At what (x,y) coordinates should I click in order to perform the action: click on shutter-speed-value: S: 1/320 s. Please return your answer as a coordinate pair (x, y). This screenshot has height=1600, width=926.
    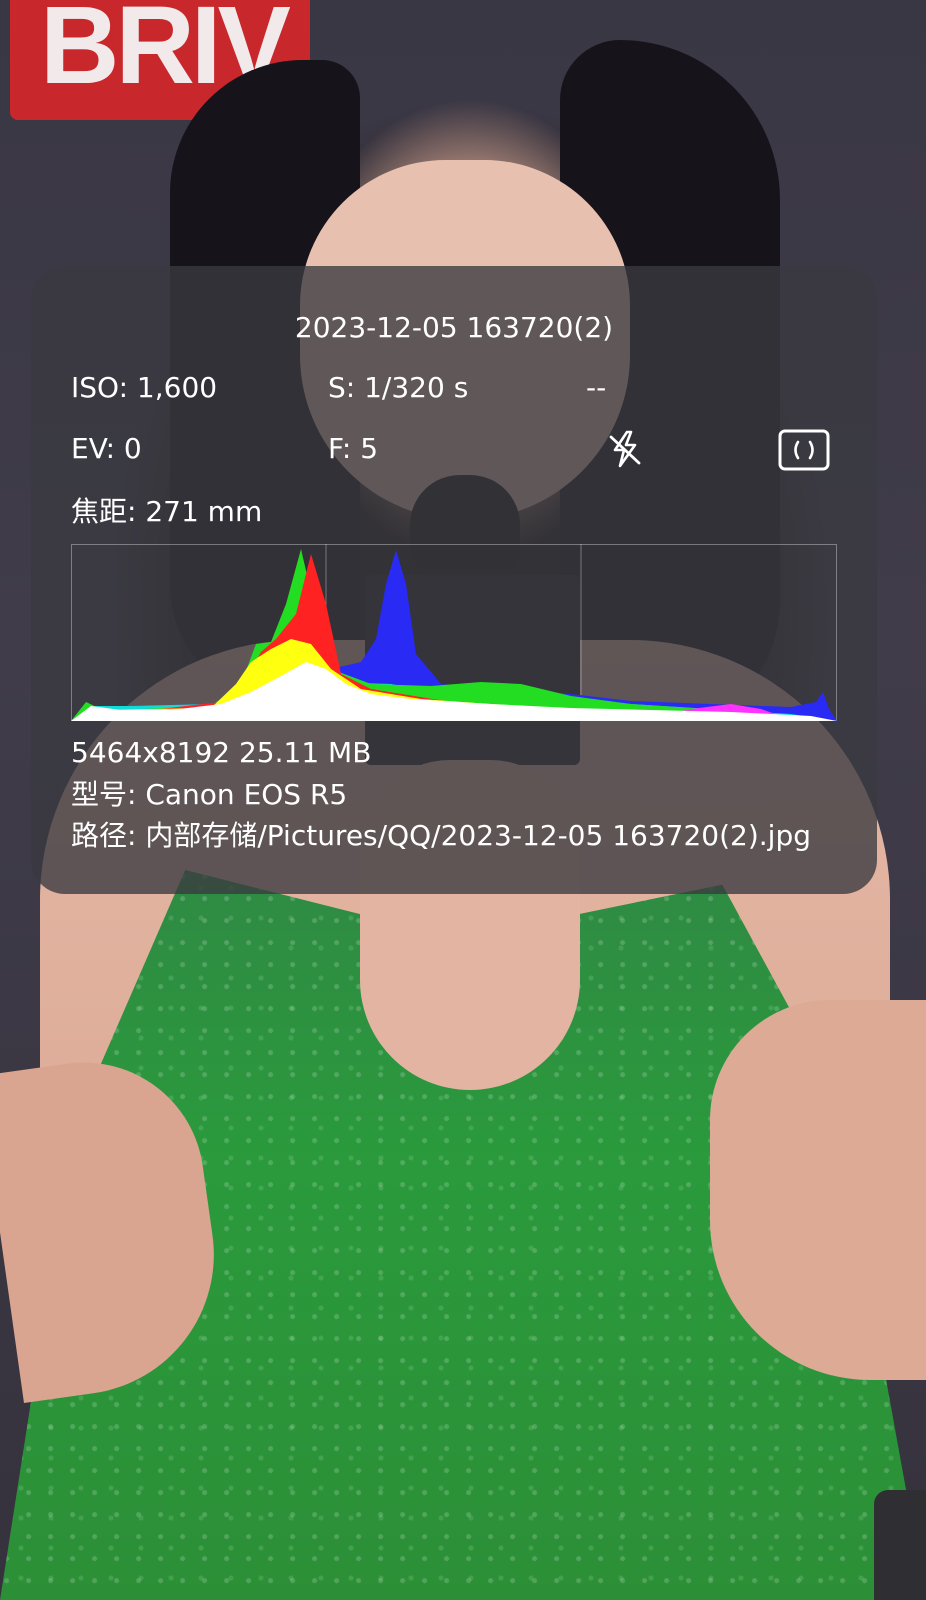
    Looking at the image, I should click on (398, 387).